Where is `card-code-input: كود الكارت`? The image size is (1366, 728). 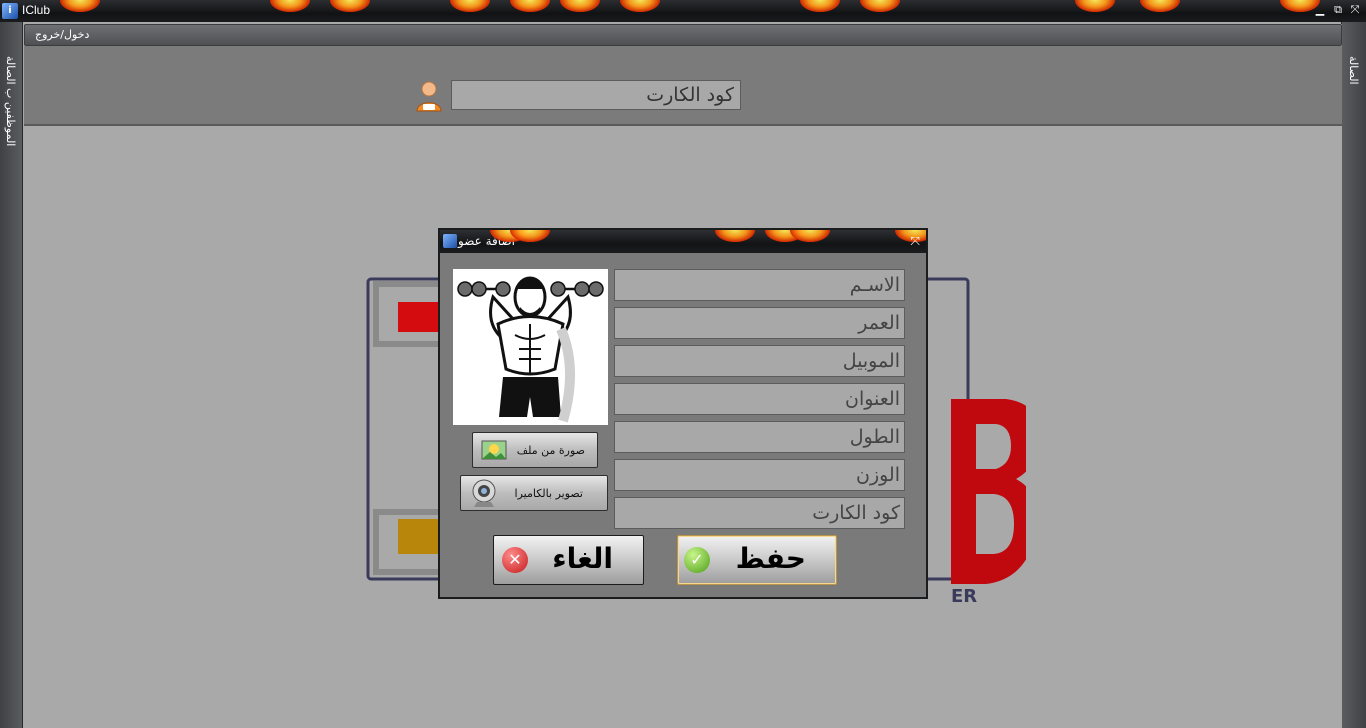
card-code-input: كود الكارت is located at coordinates (596, 95).